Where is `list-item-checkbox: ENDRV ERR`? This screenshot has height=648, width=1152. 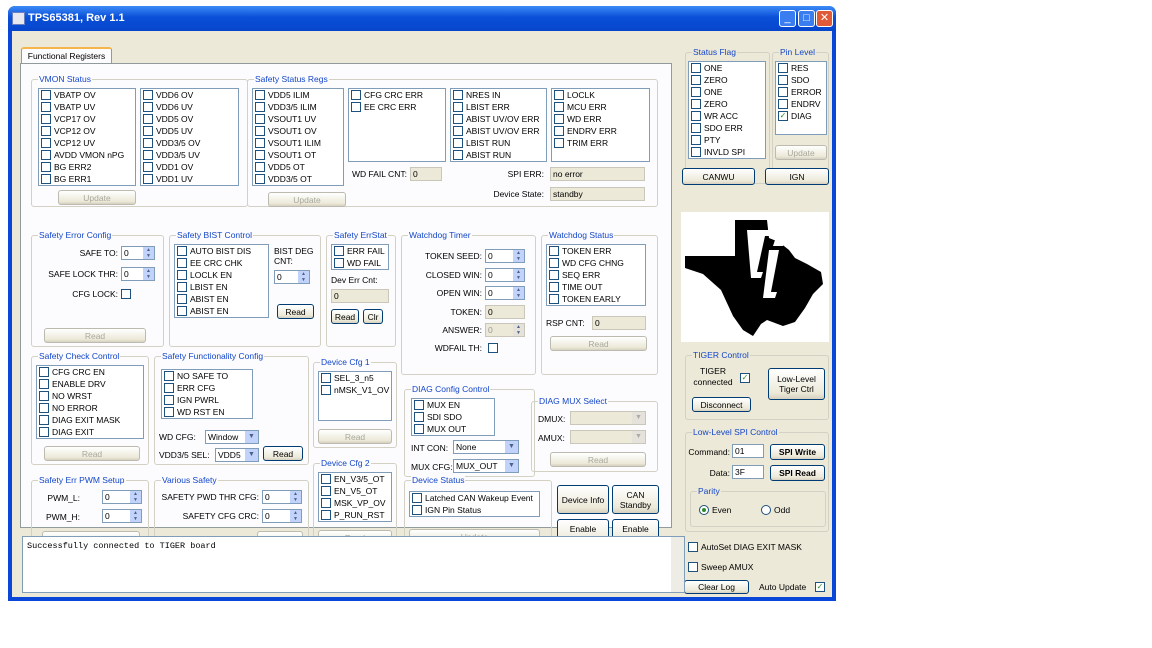
list-item-checkbox: ENDRV ERR is located at coordinates (585, 131).